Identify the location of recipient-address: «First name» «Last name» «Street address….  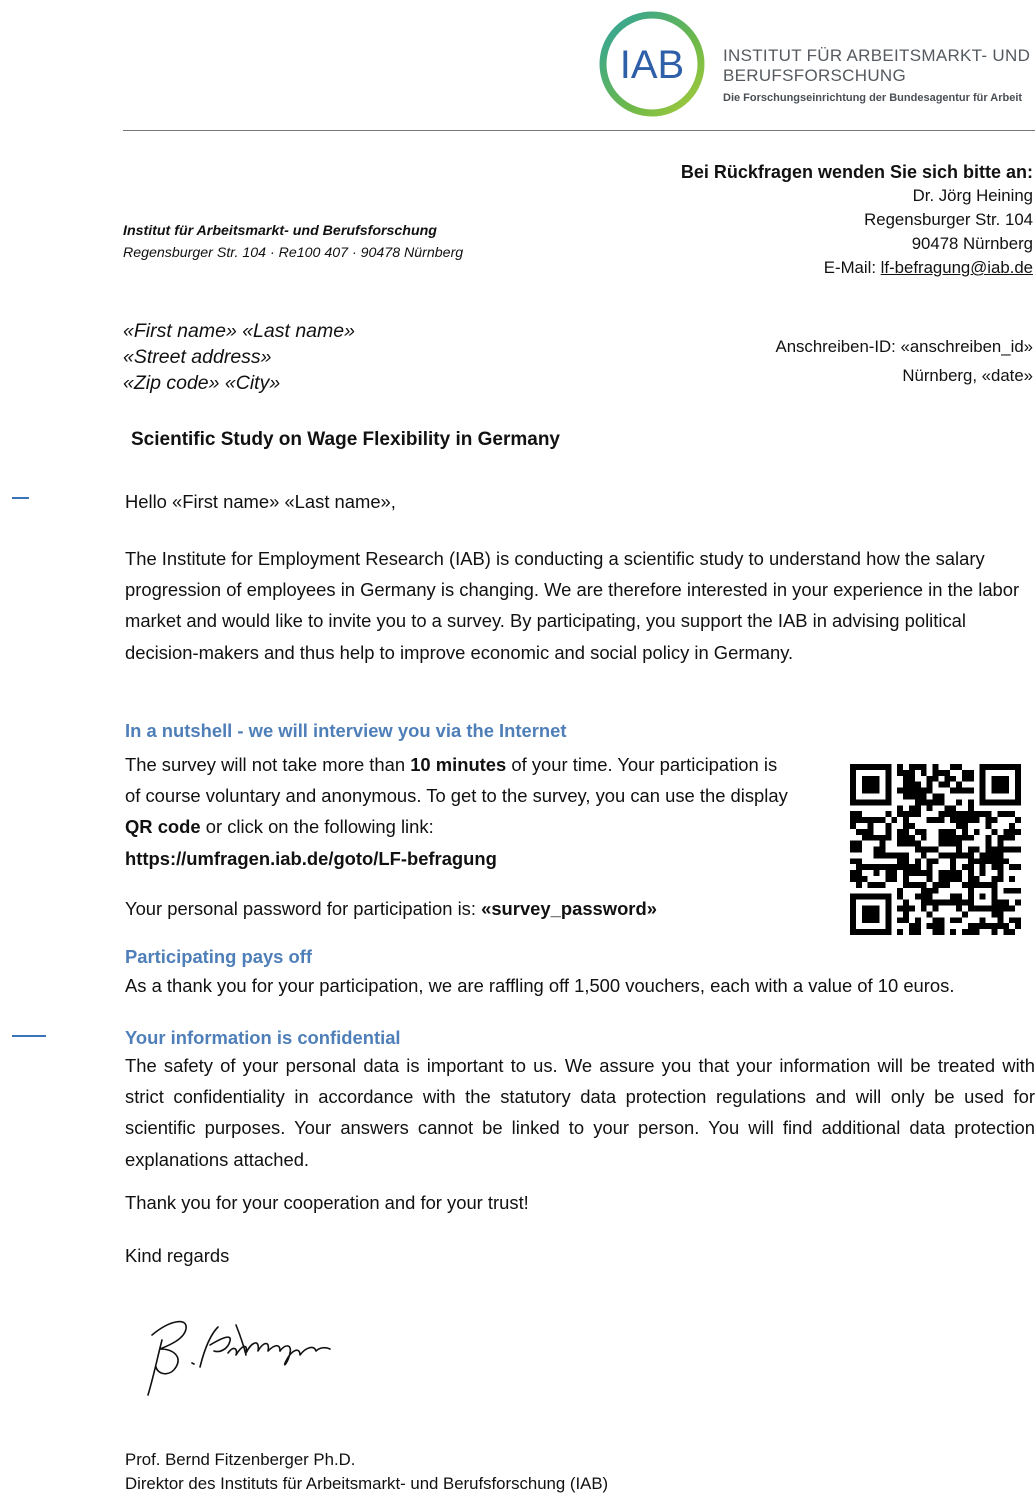
(239, 357).